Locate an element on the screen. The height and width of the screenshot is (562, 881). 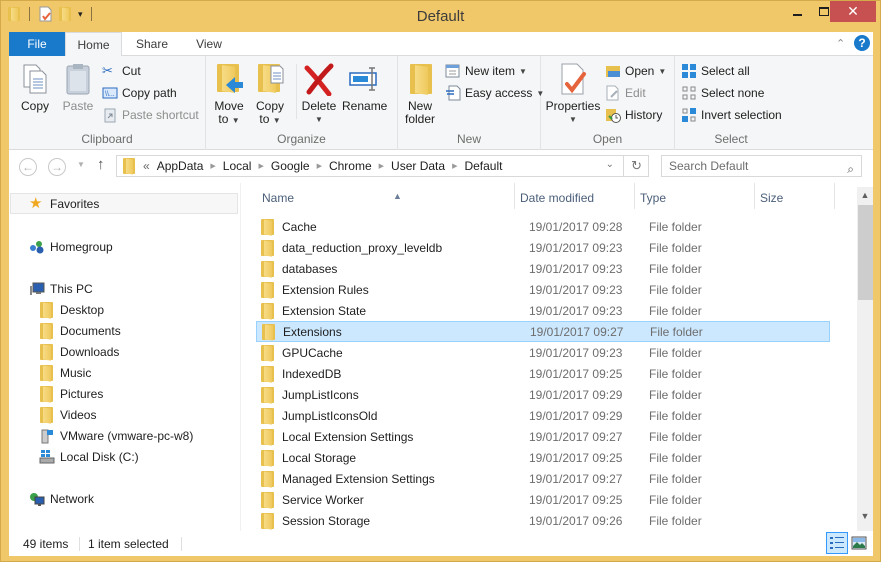
file-date-modified: 19/01/2017 09:25 is located at coordinates (576, 373).